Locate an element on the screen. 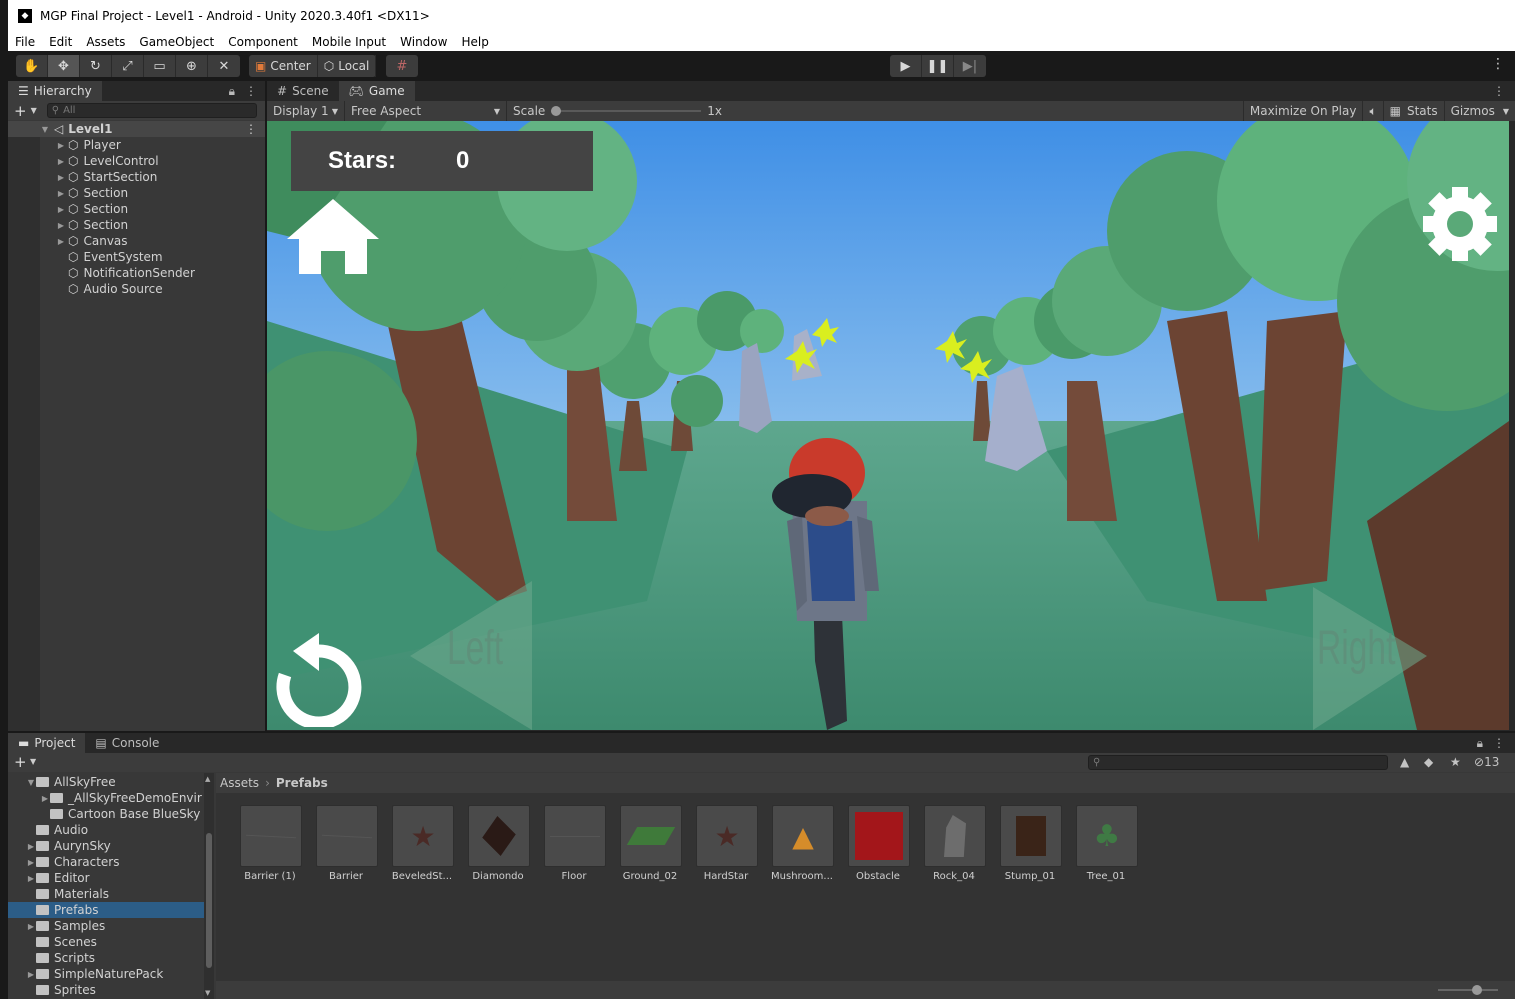 This screenshot has width=1515, height=999. hierarchy-item: ⬡ NotificationSender is located at coordinates (136, 273).